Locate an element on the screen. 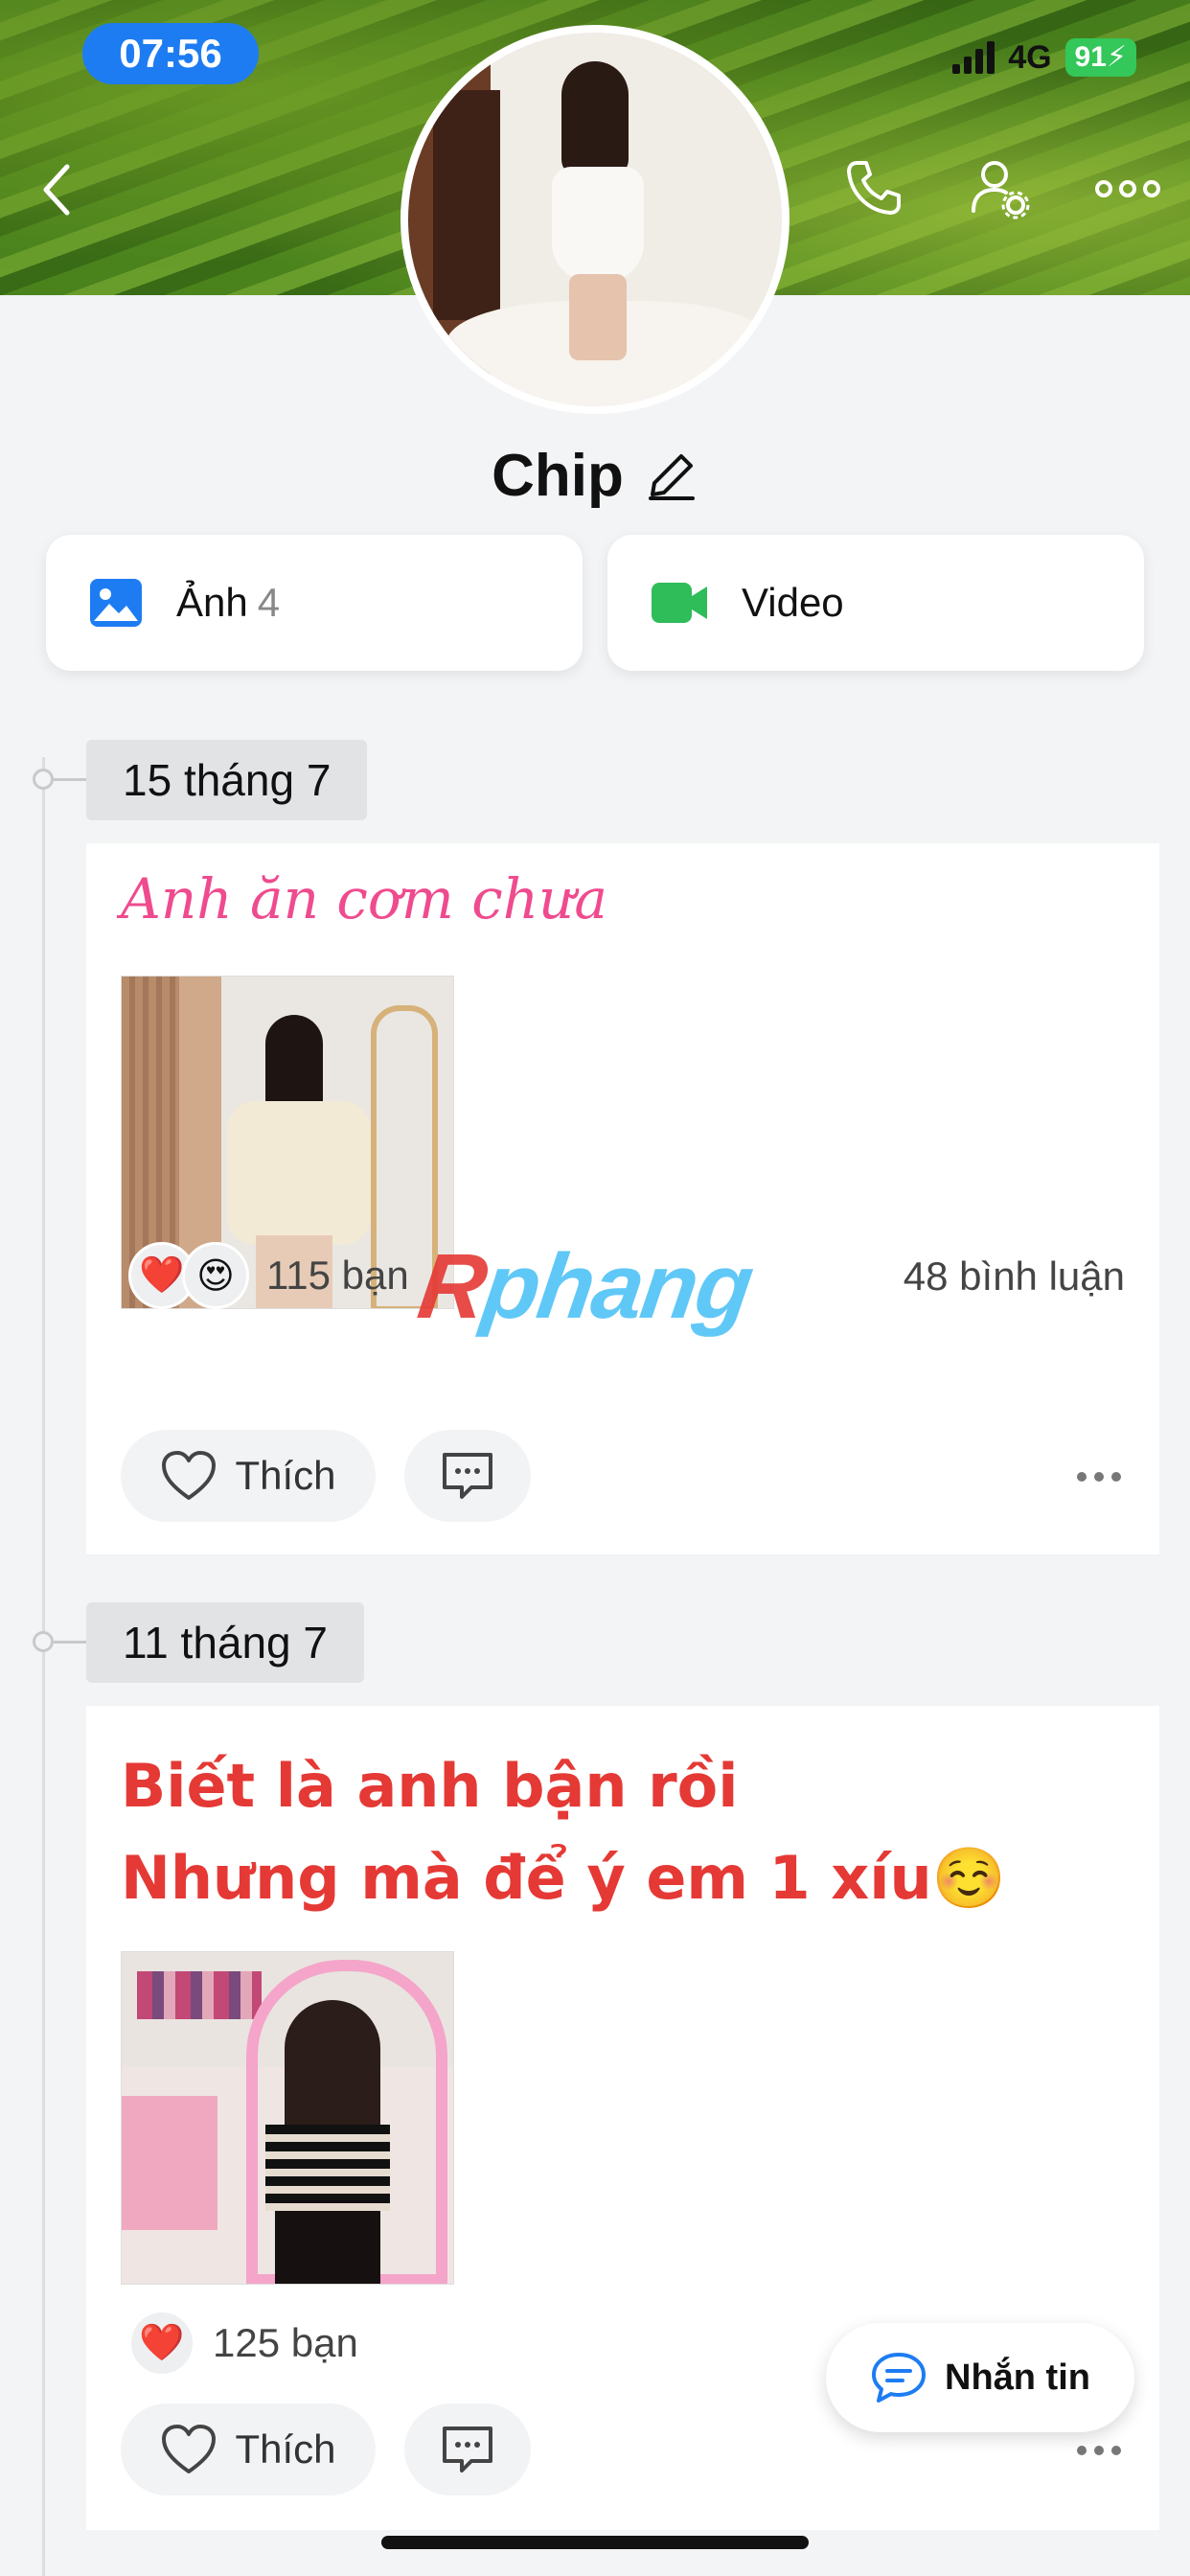 The height and width of the screenshot is (2576, 1190). network-type: 4G is located at coordinates (1030, 57).